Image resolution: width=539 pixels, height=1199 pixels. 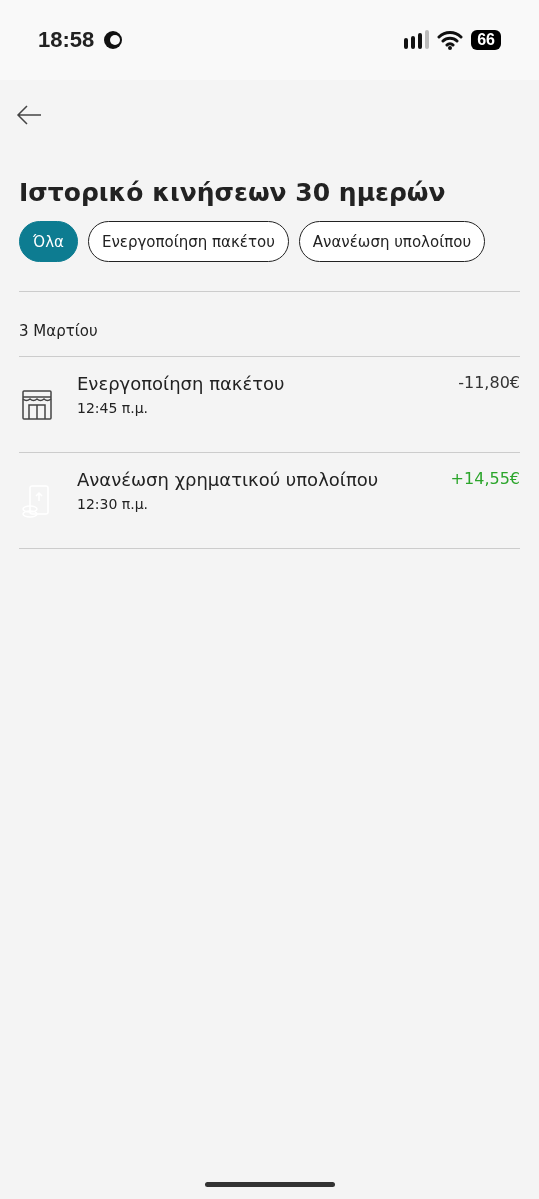 I want to click on signal-icon, so click(x=416, y=40).